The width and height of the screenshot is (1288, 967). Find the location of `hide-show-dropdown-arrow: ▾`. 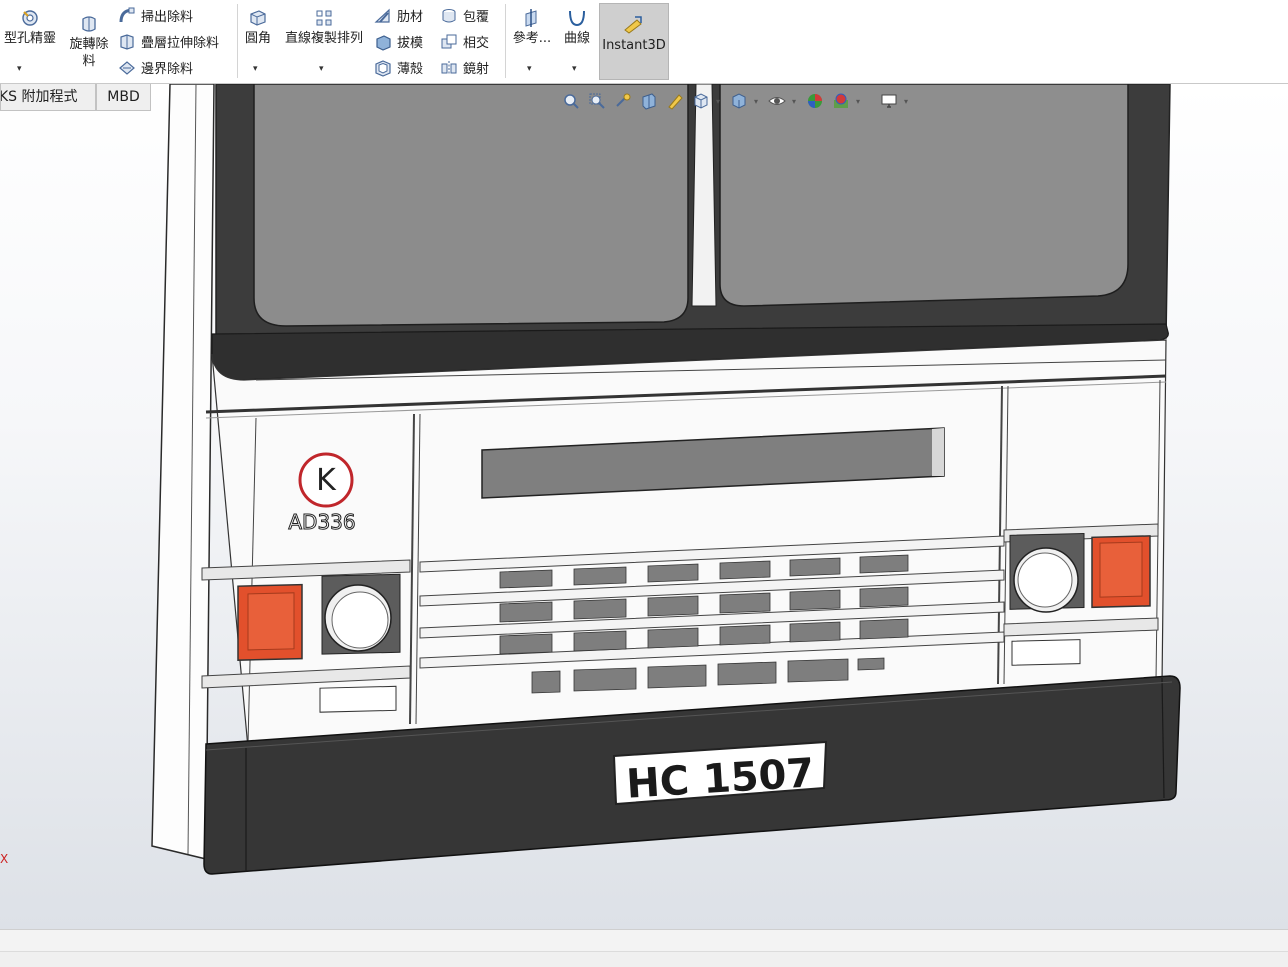

hide-show-dropdown-arrow: ▾ is located at coordinates (796, 101).